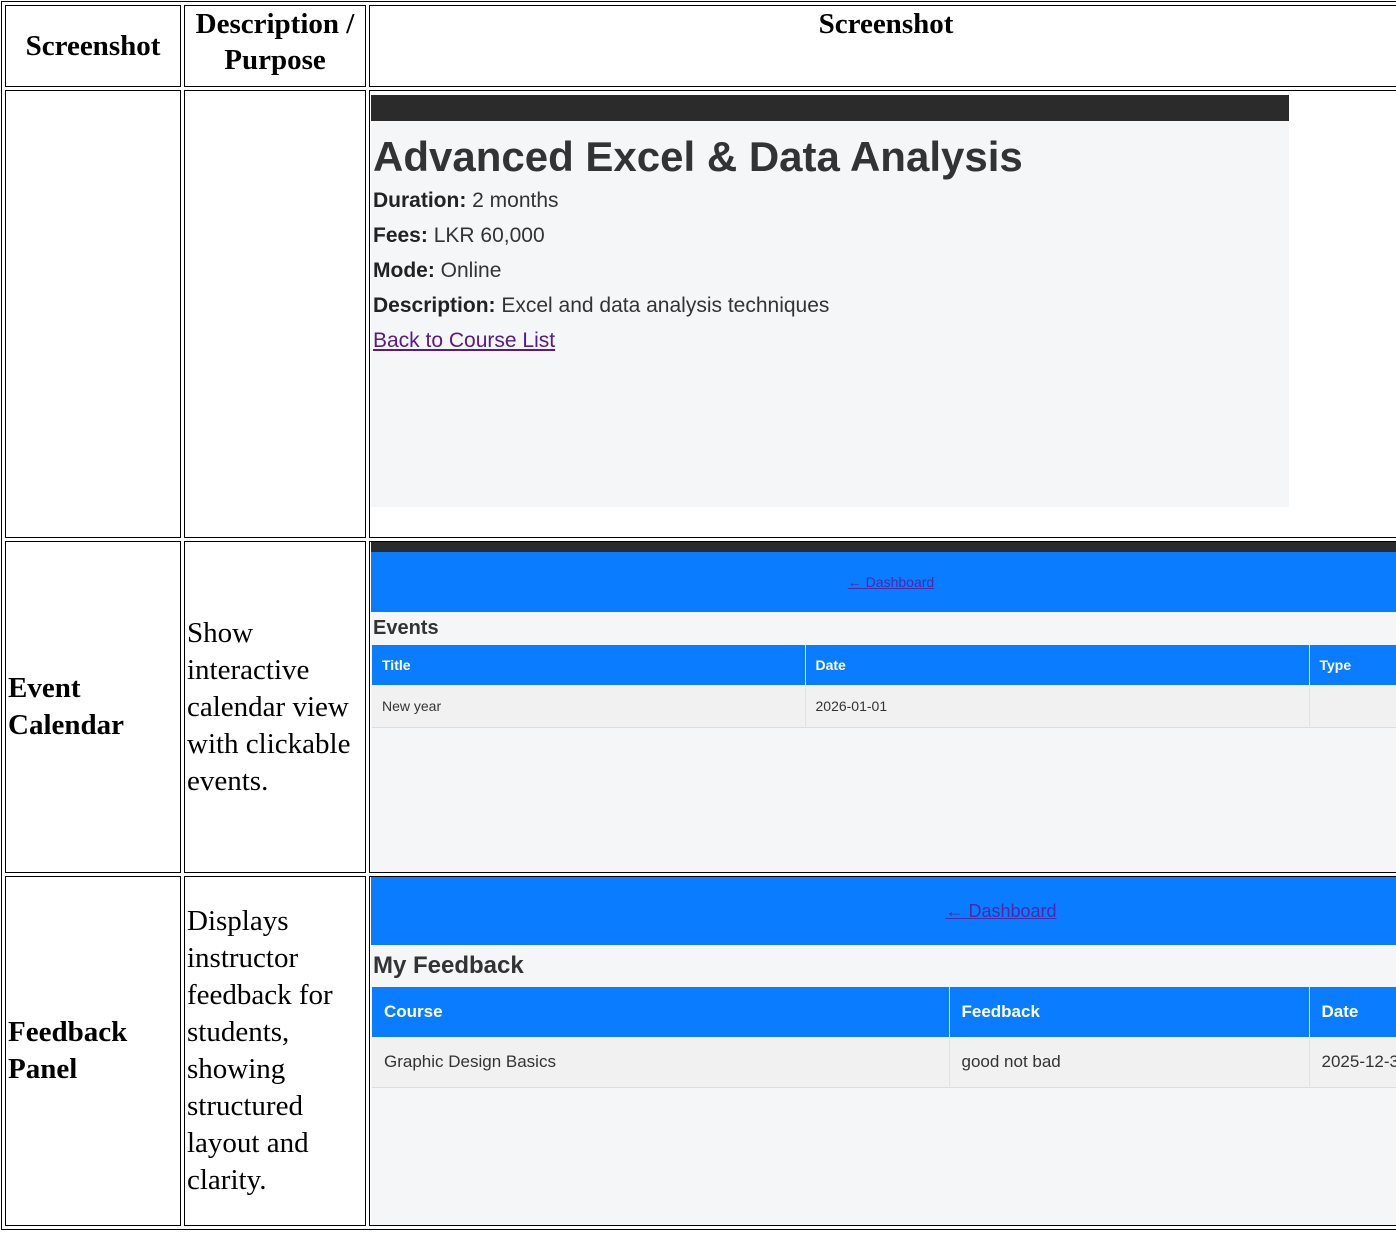  What do you see at coordinates (1056, 706) in the screenshot?
I see `event-date: 2026-01-01` at bounding box center [1056, 706].